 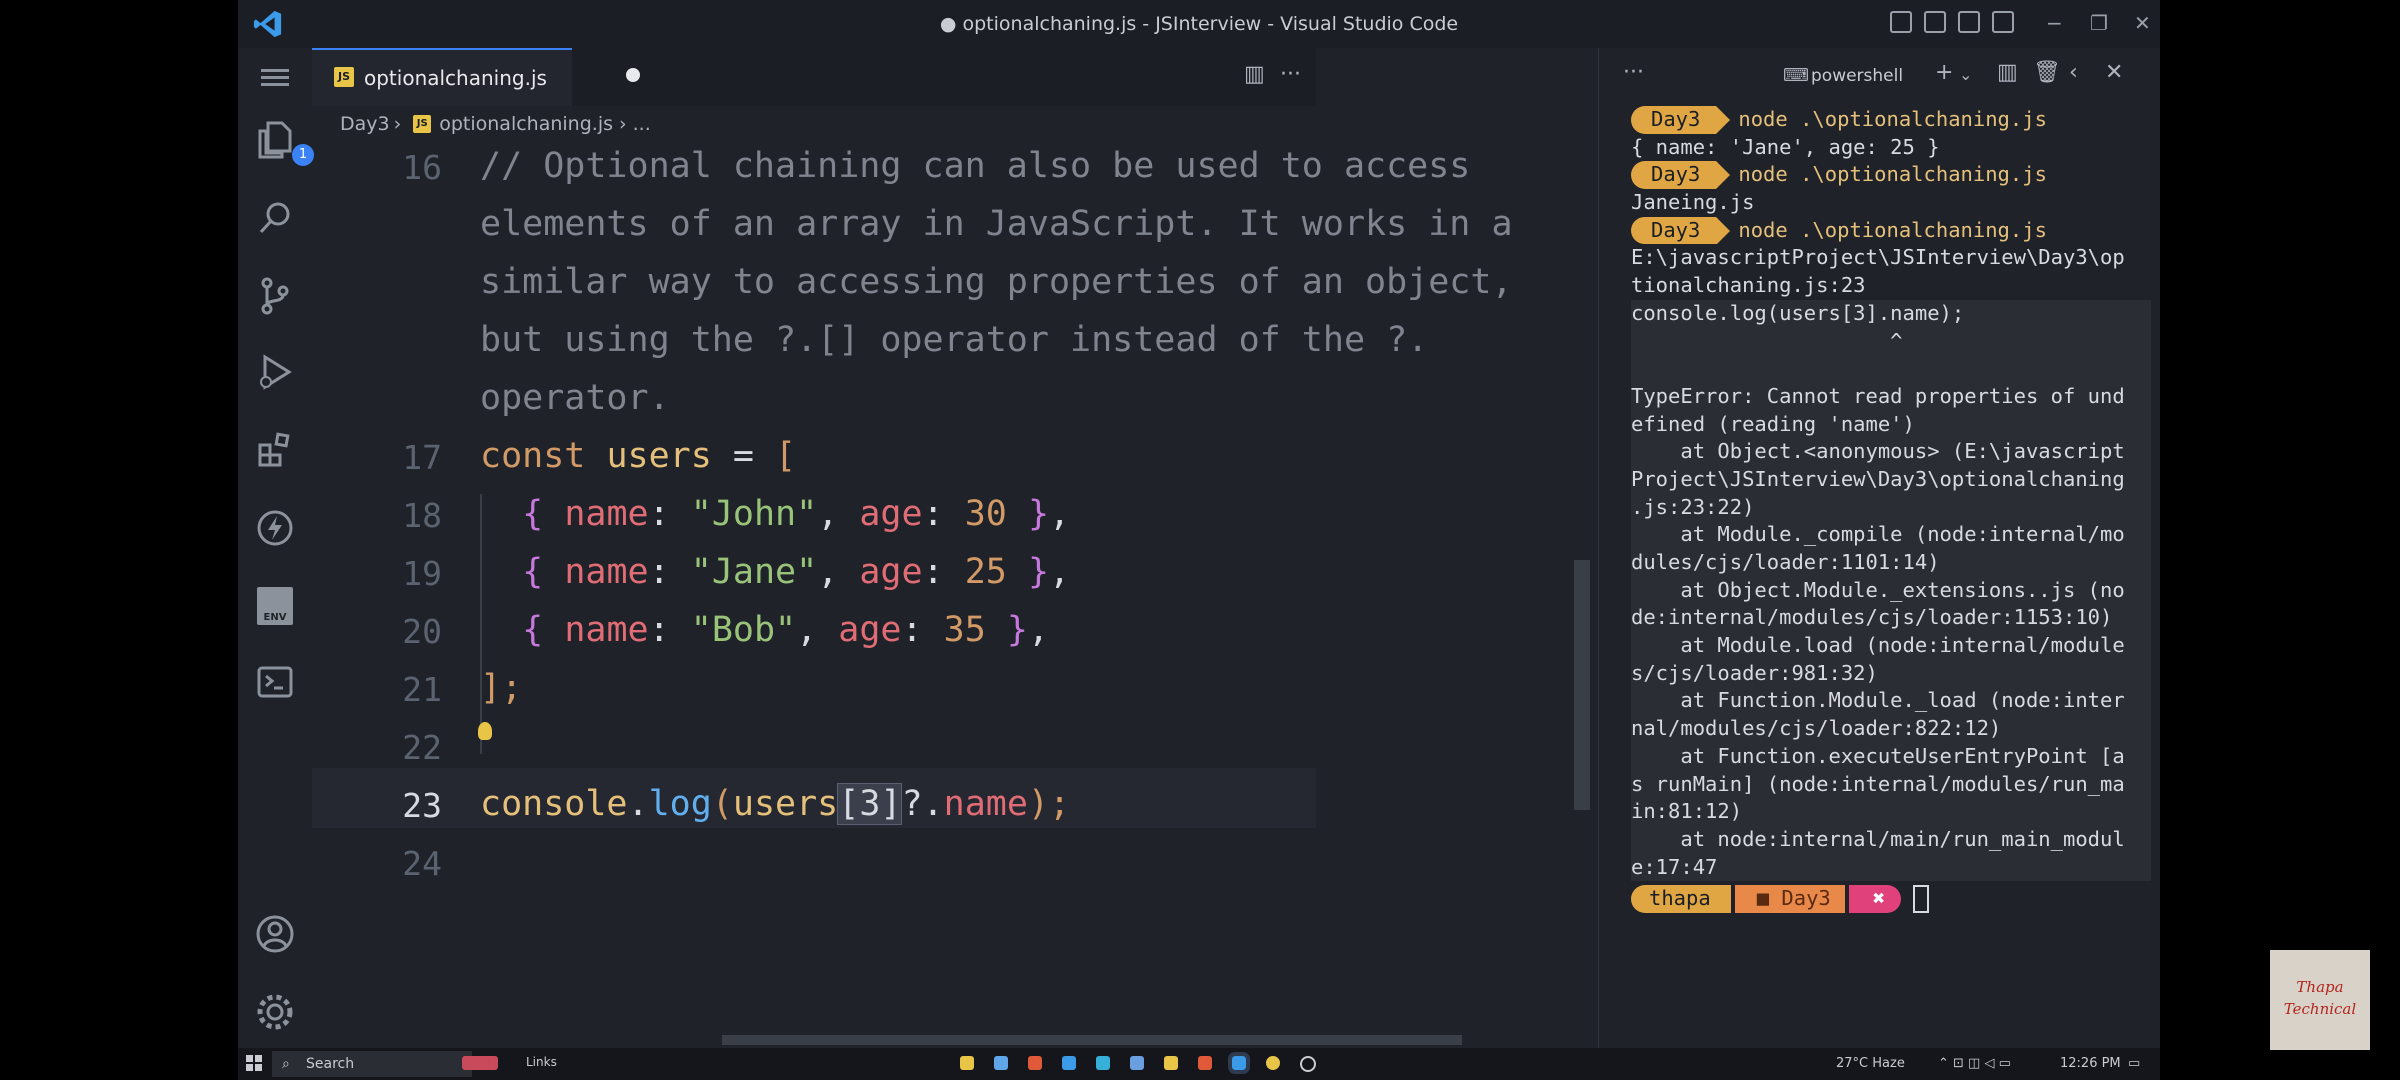 I want to click on code-comment-line: operator., so click(x=575, y=398).